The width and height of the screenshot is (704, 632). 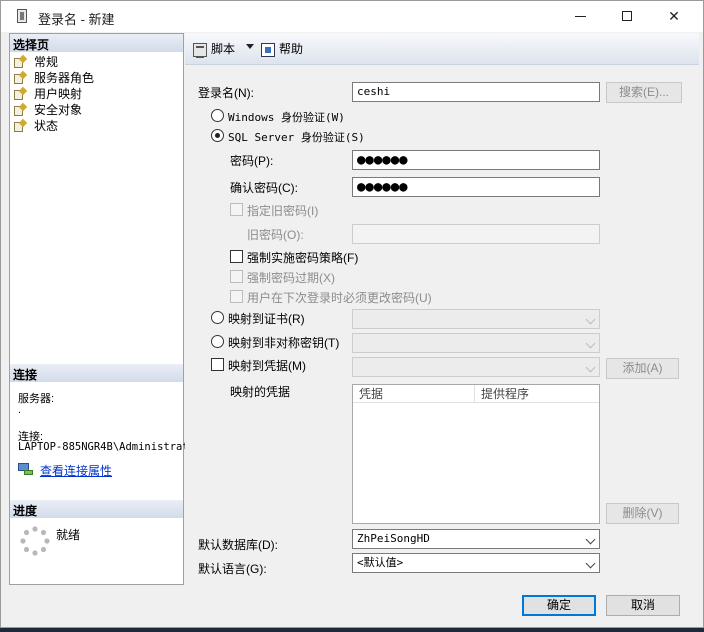 I want to click on windows-auth-radio, so click(x=217, y=115).